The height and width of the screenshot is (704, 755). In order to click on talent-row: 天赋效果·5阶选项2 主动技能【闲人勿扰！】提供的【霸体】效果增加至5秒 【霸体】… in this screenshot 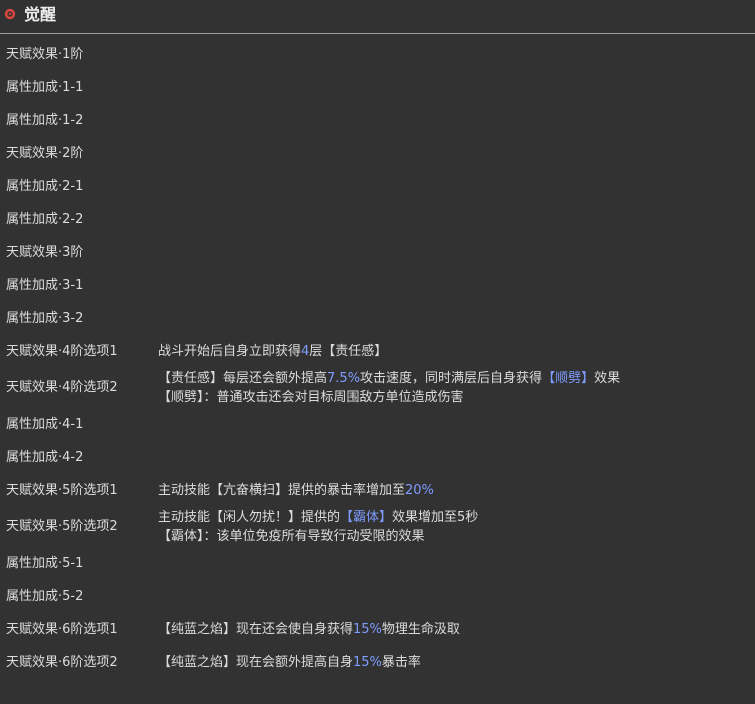, I will do `click(377, 527)`.